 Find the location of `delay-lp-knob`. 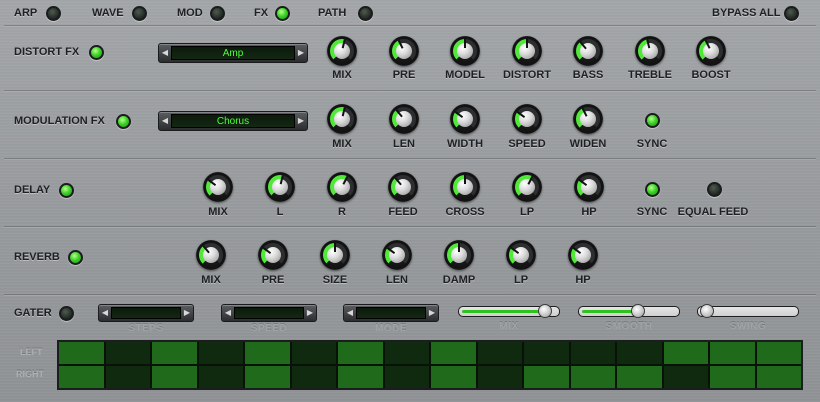

delay-lp-knob is located at coordinates (527, 187).